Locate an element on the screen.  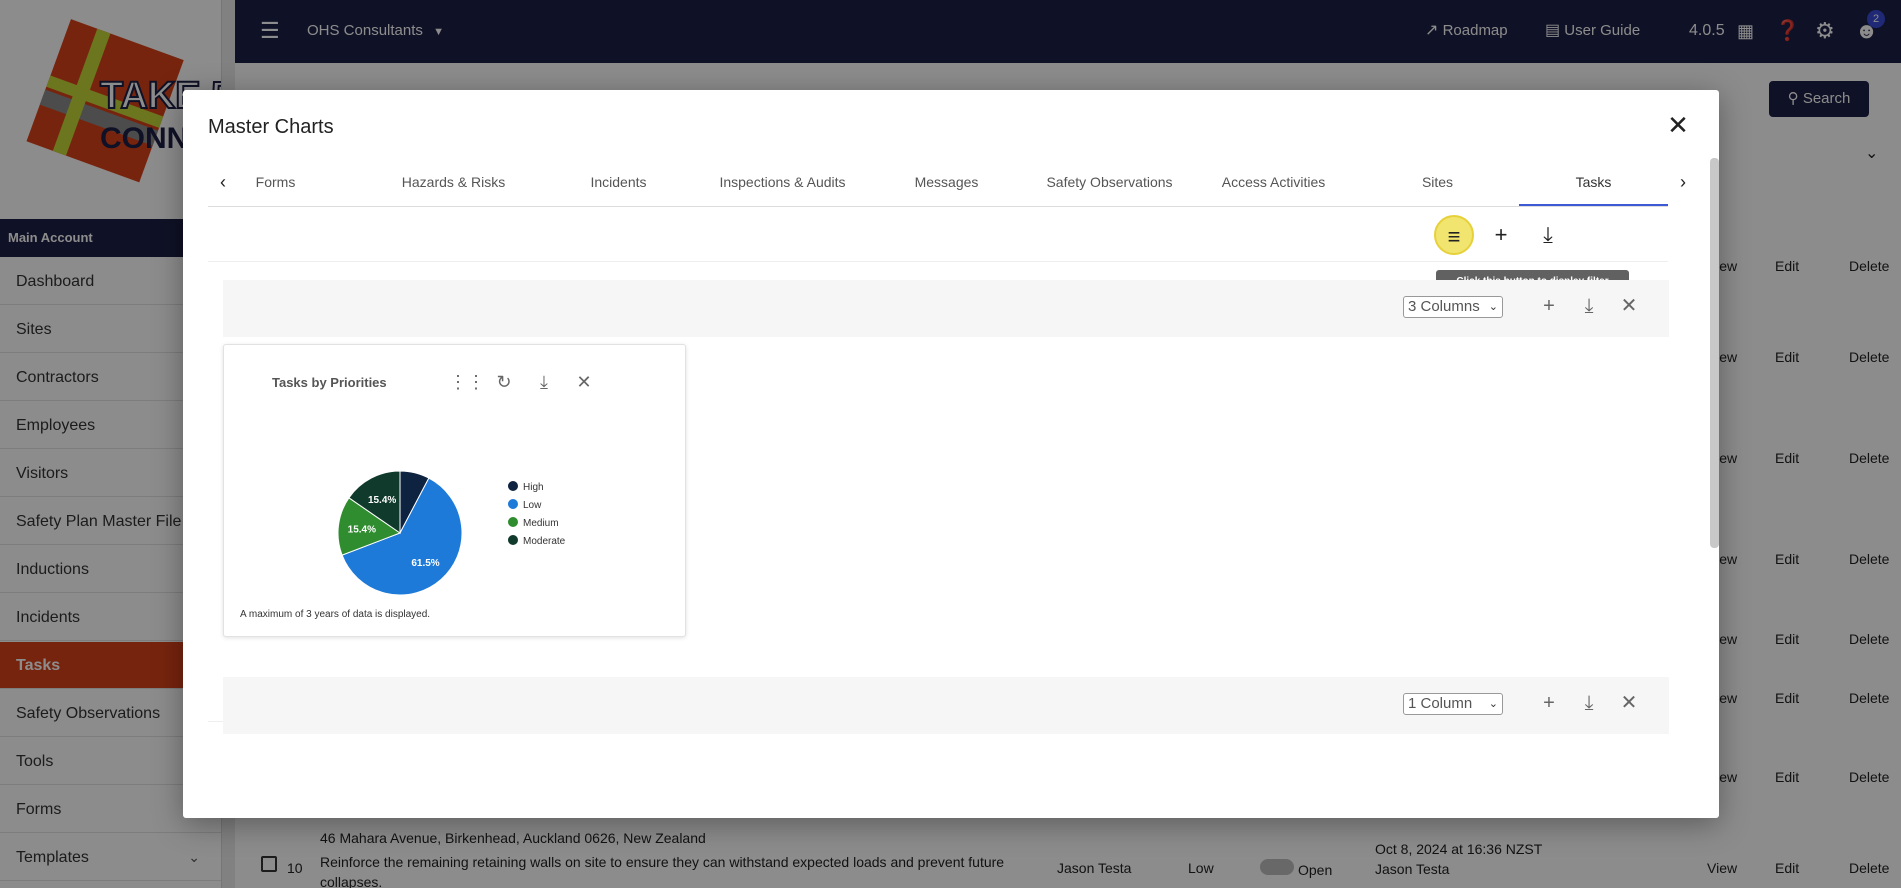
legend-label: Moderate is located at coordinates (544, 541).